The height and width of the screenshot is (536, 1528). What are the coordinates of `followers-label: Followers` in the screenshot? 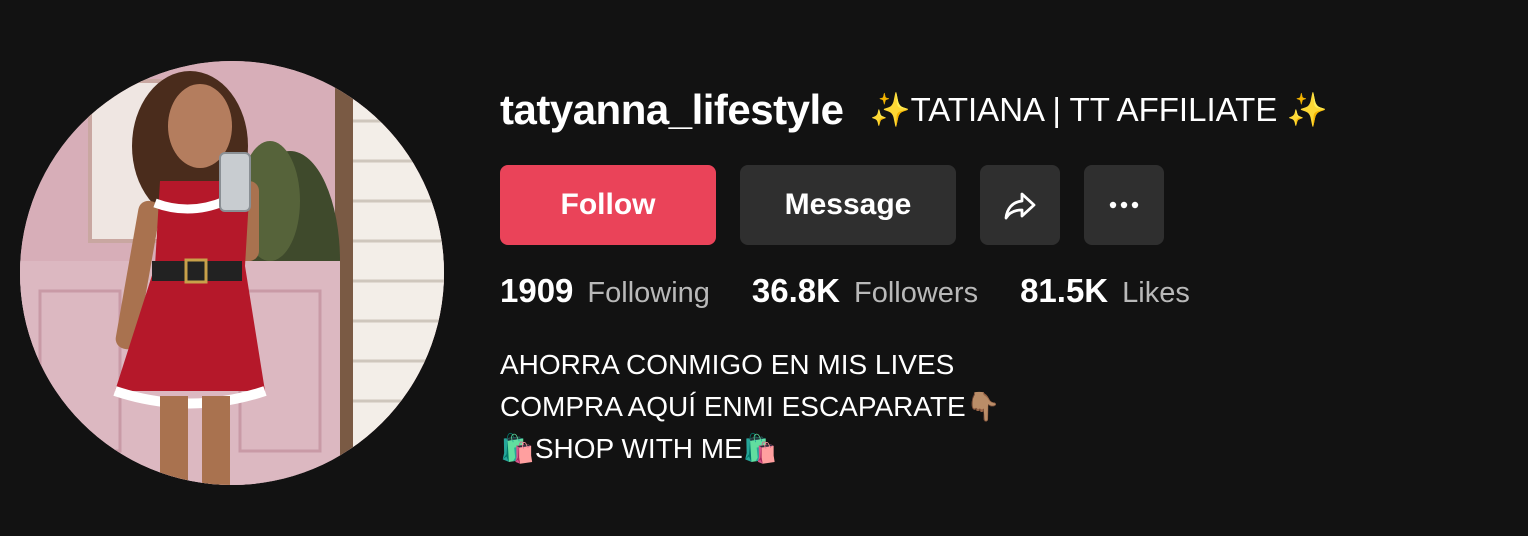 It's located at (916, 293).